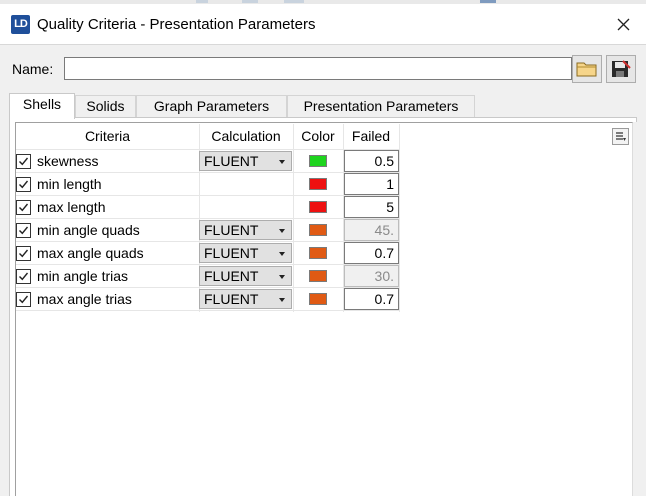 The height and width of the screenshot is (496, 646). I want to click on table-row: min angle trias FLUENT 30., so click(207, 276).